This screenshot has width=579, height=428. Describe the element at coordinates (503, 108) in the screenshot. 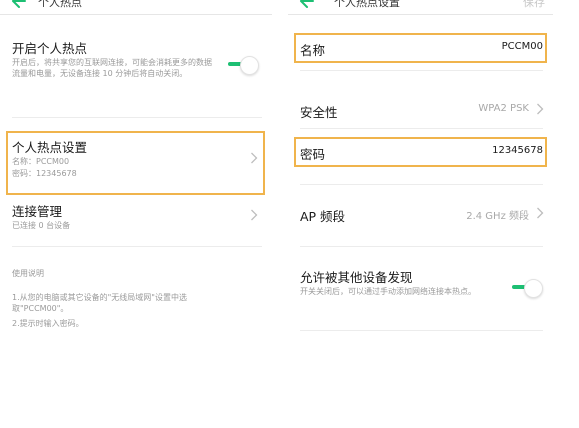

I see `security-value: WPA2 PSK` at that location.